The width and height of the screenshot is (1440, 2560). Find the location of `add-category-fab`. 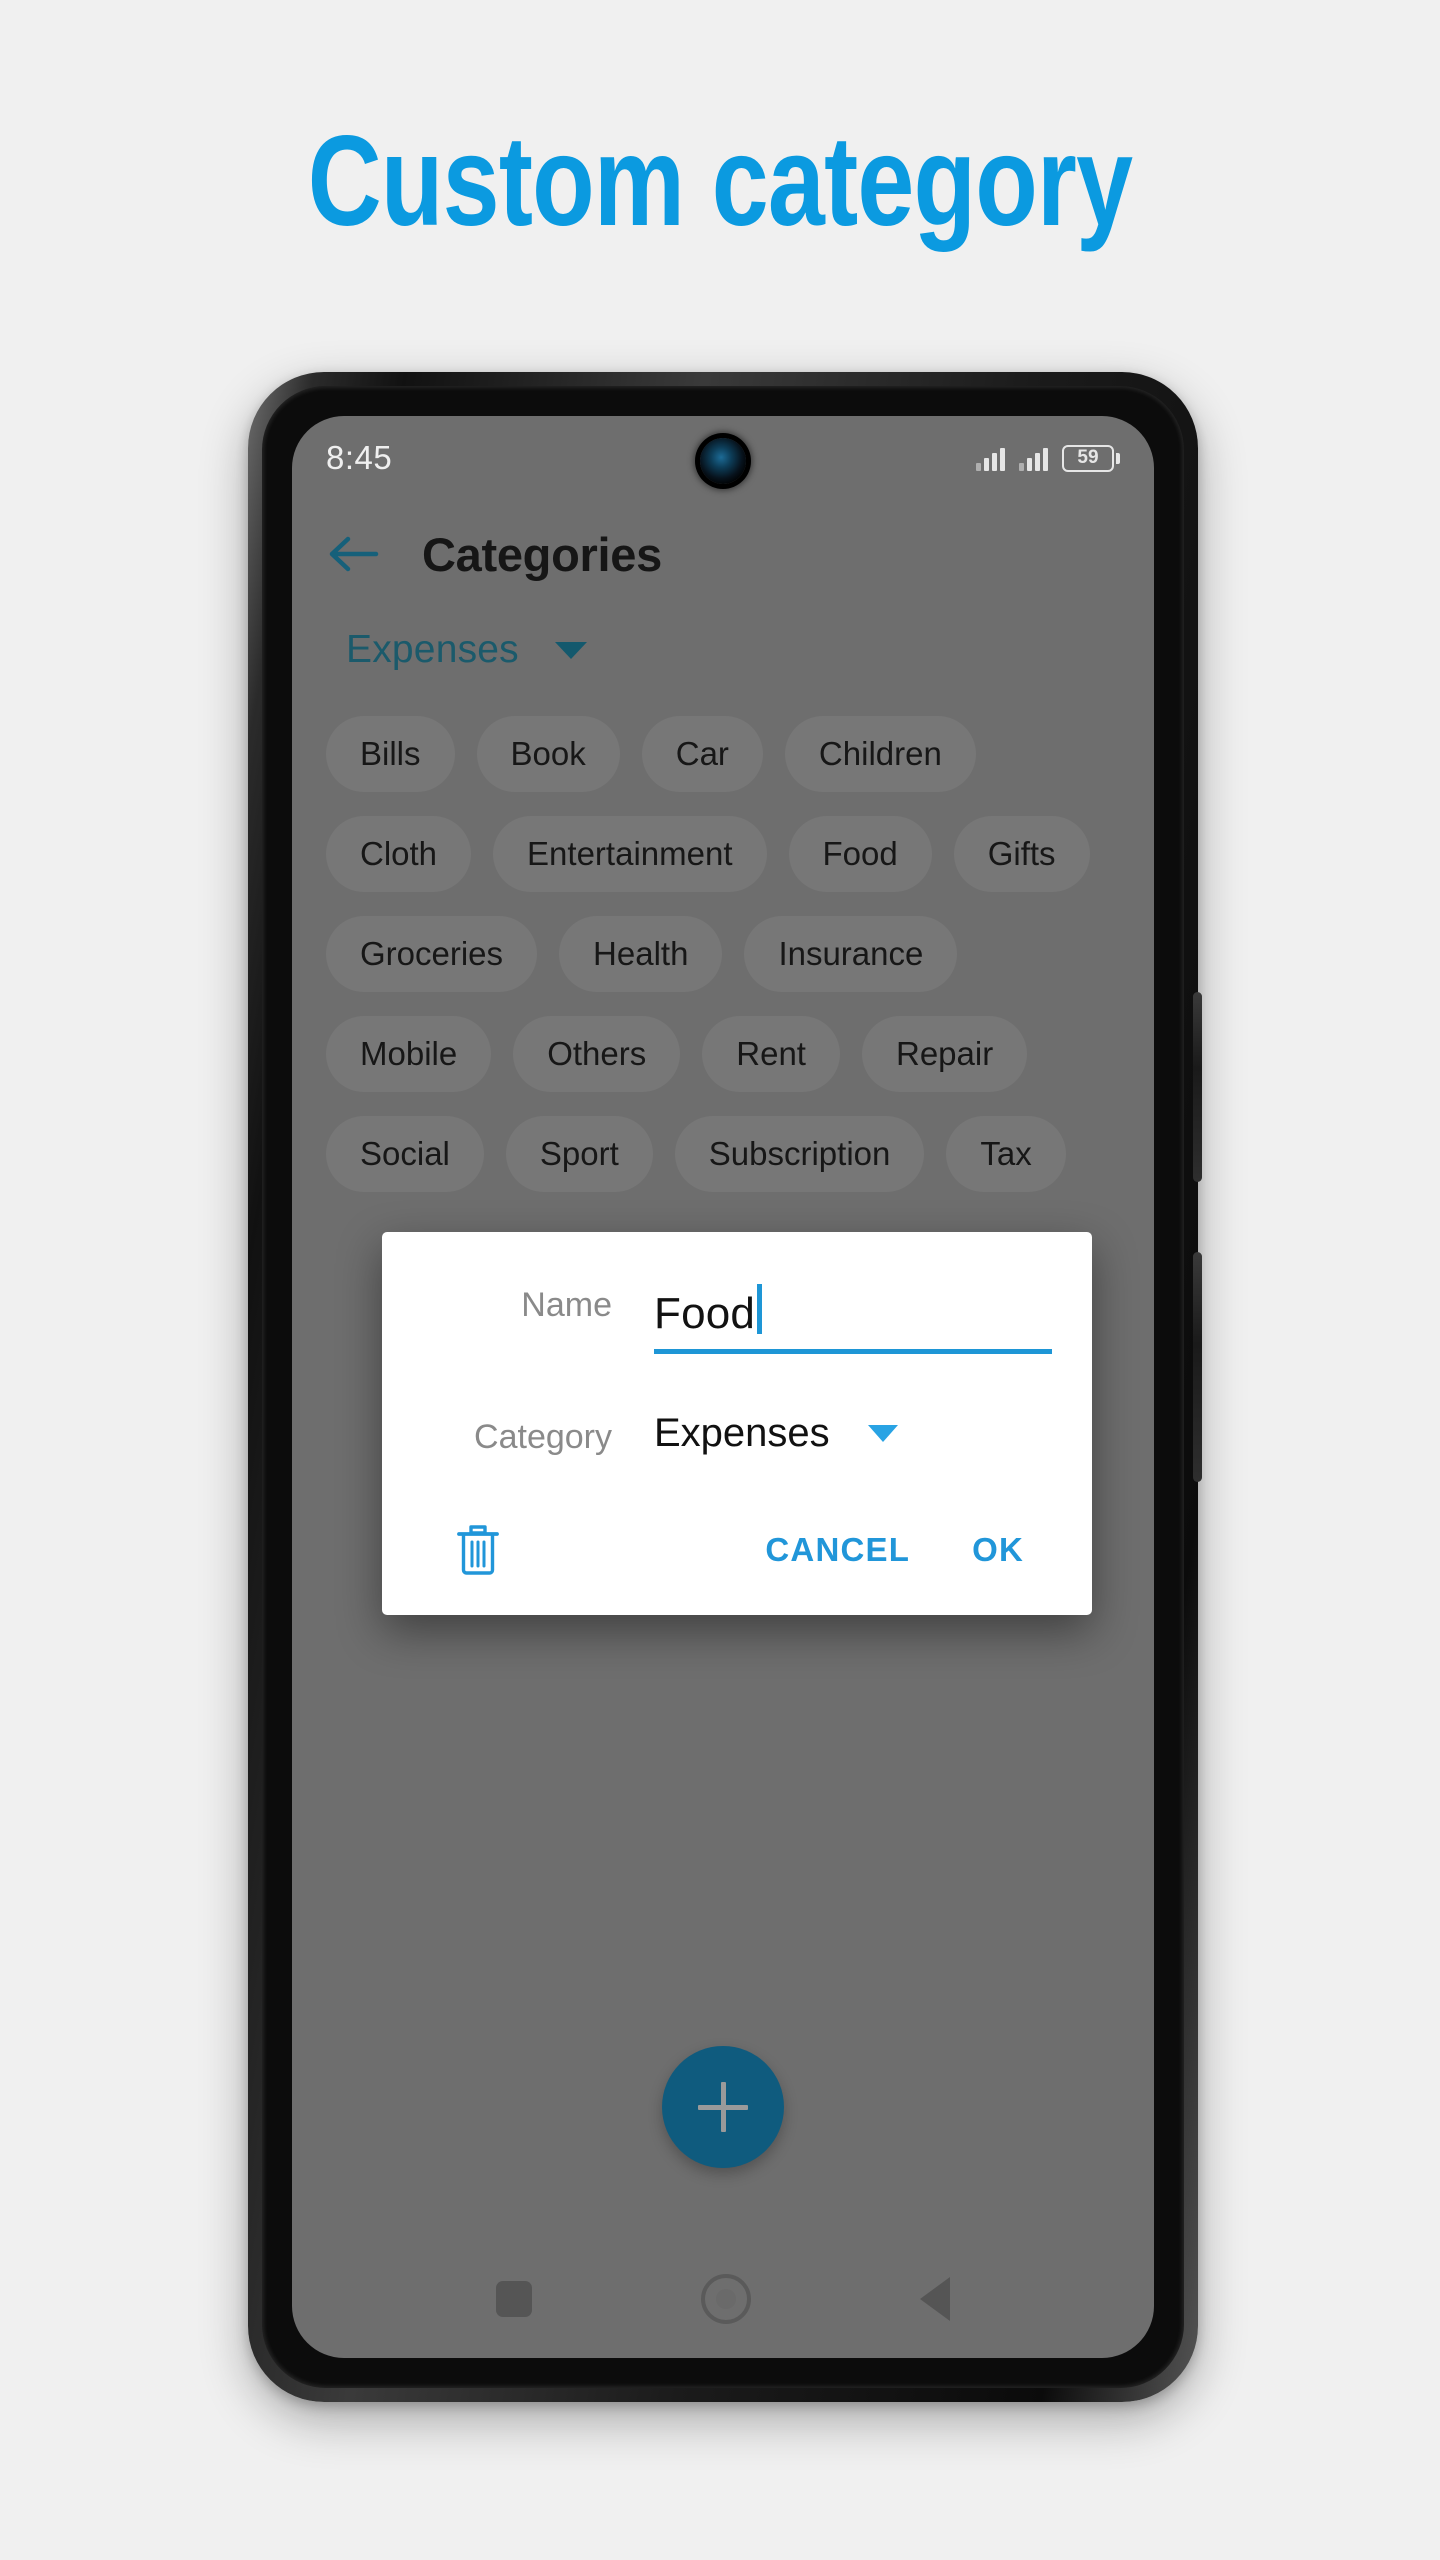

add-category-fab is located at coordinates (723, 2107).